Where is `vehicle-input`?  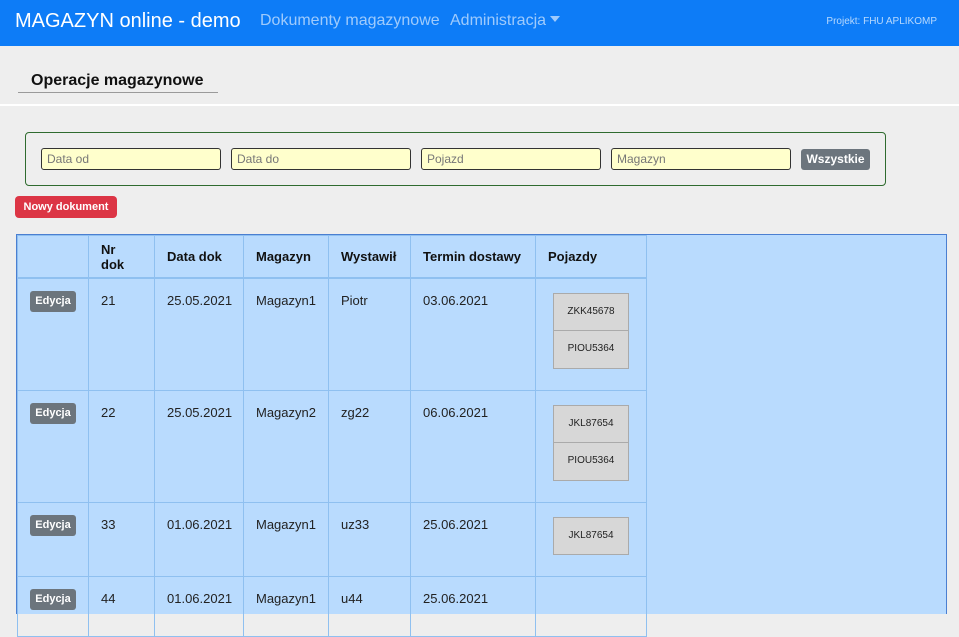 vehicle-input is located at coordinates (511, 159).